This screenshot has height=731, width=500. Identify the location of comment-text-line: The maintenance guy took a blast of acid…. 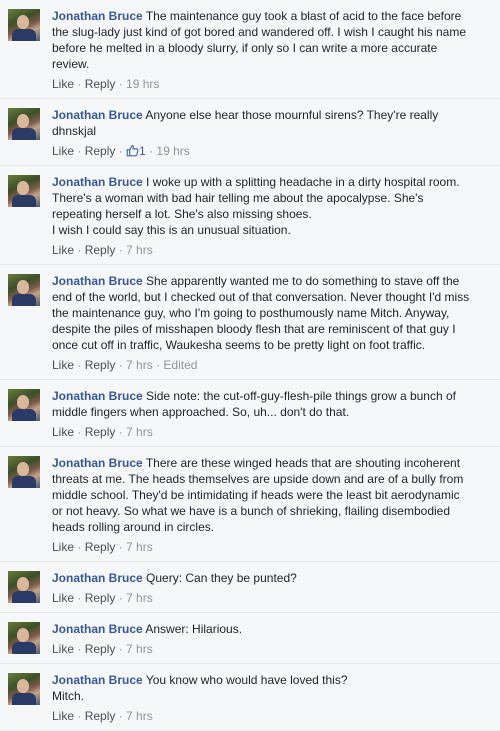
(303, 16).